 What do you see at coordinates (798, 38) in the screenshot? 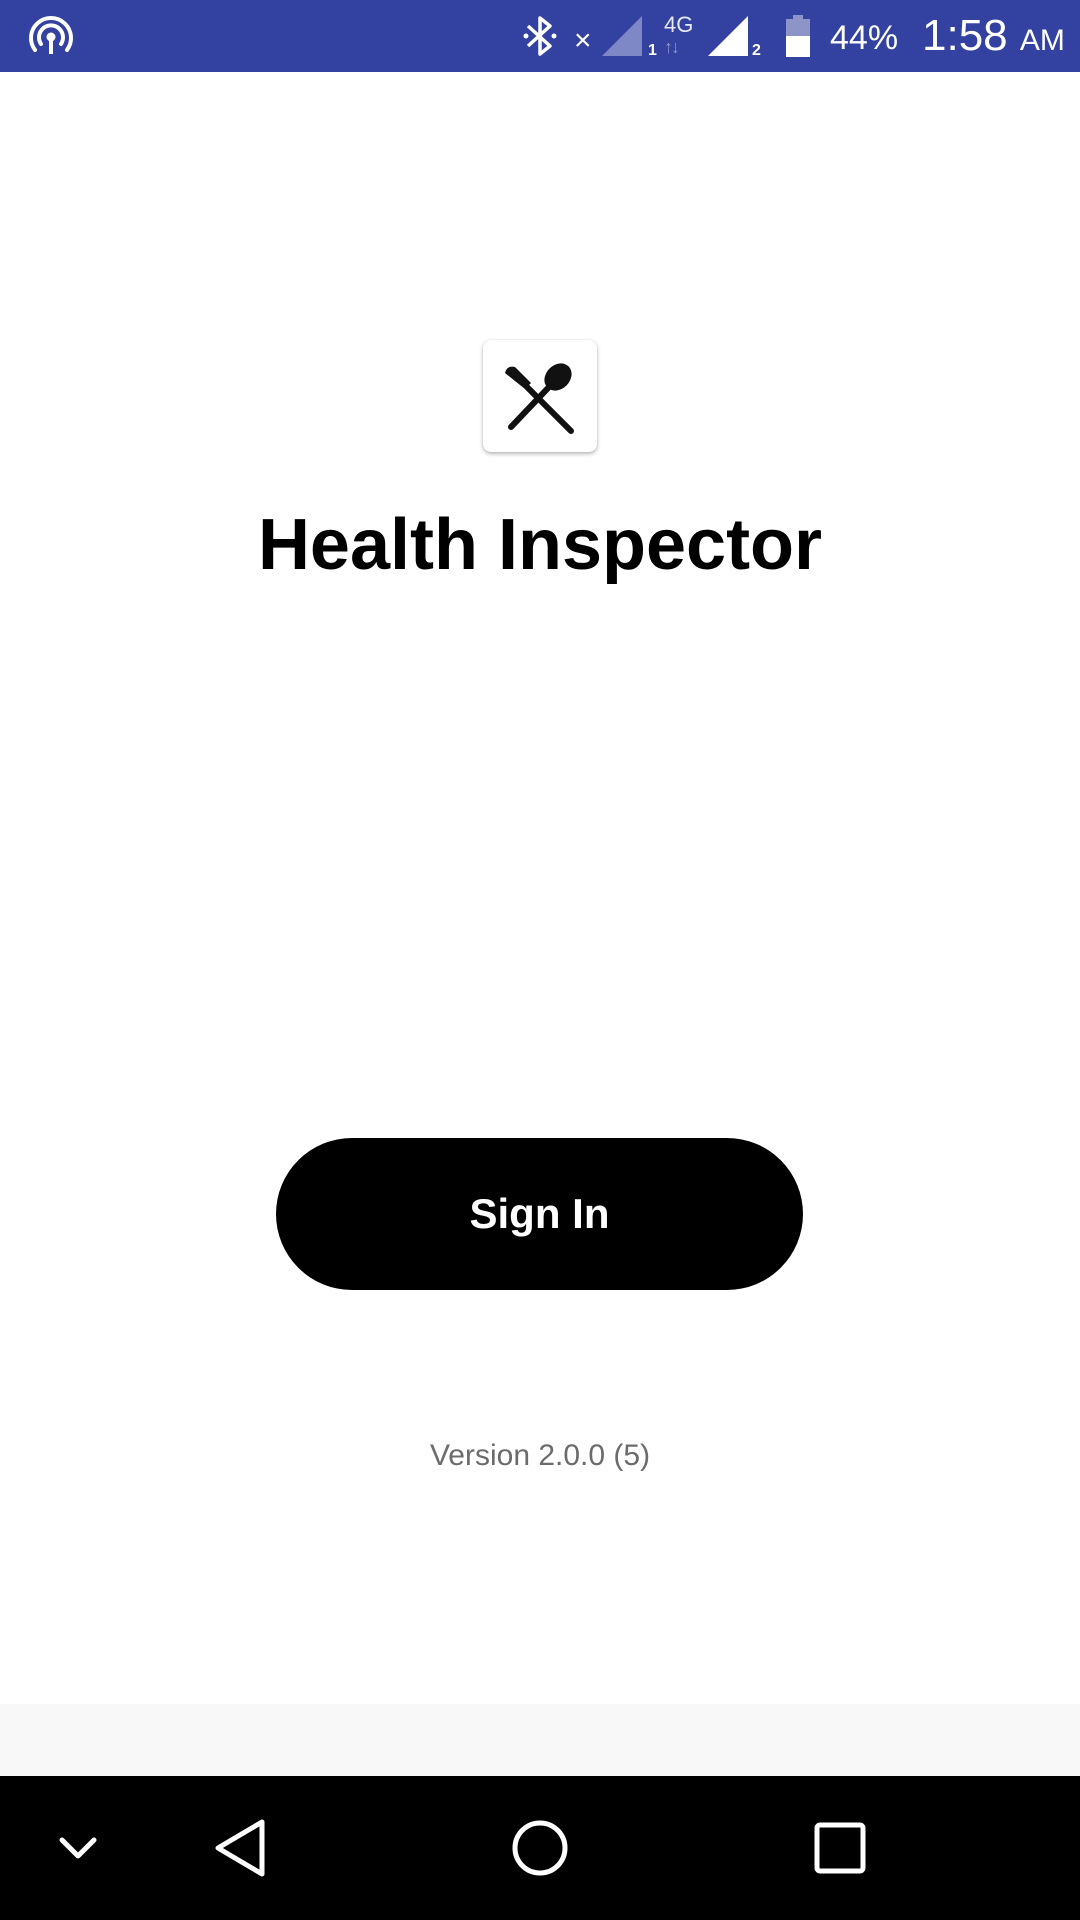
I see `battery-icon` at bounding box center [798, 38].